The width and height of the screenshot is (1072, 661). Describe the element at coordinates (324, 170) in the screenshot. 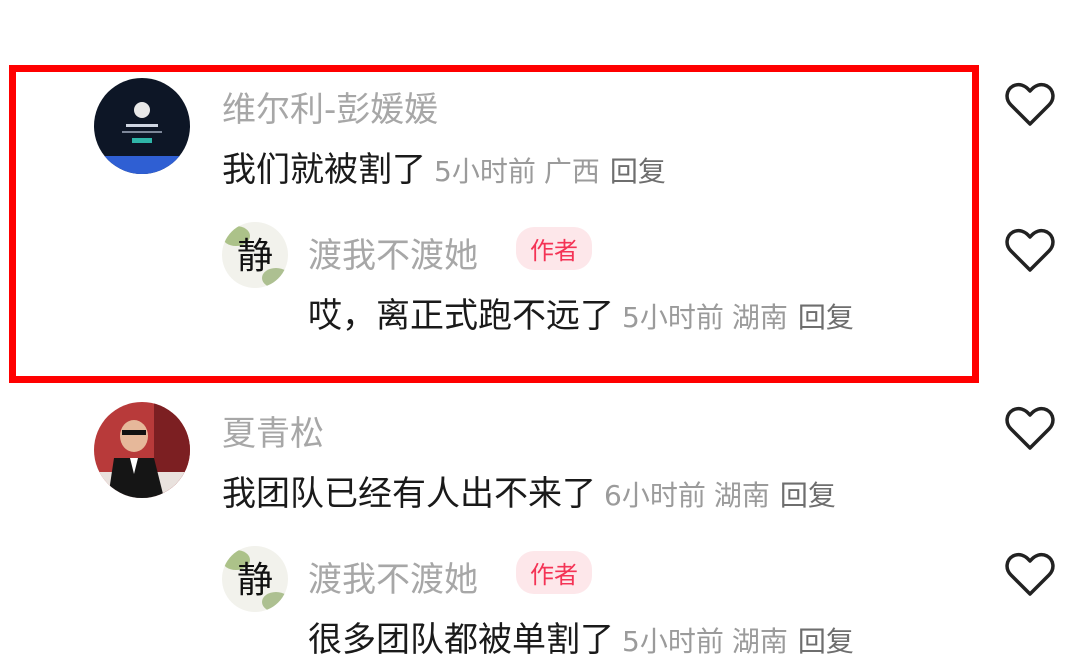

I see `comment-body: 我们就被割了` at that location.